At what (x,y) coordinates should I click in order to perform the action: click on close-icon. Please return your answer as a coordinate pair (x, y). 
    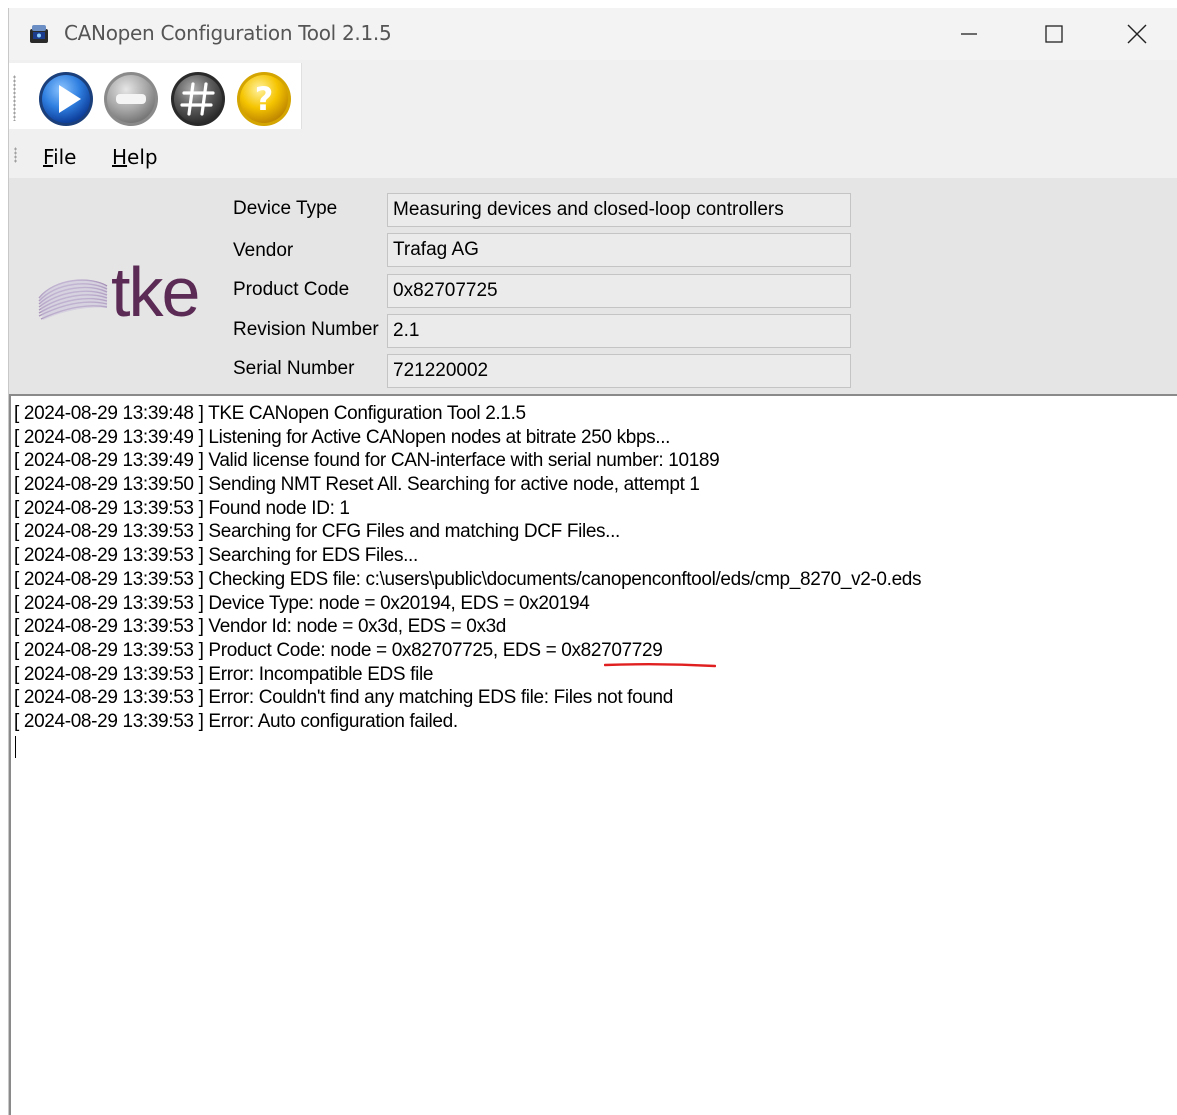
    Looking at the image, I should click on (1137, 34).